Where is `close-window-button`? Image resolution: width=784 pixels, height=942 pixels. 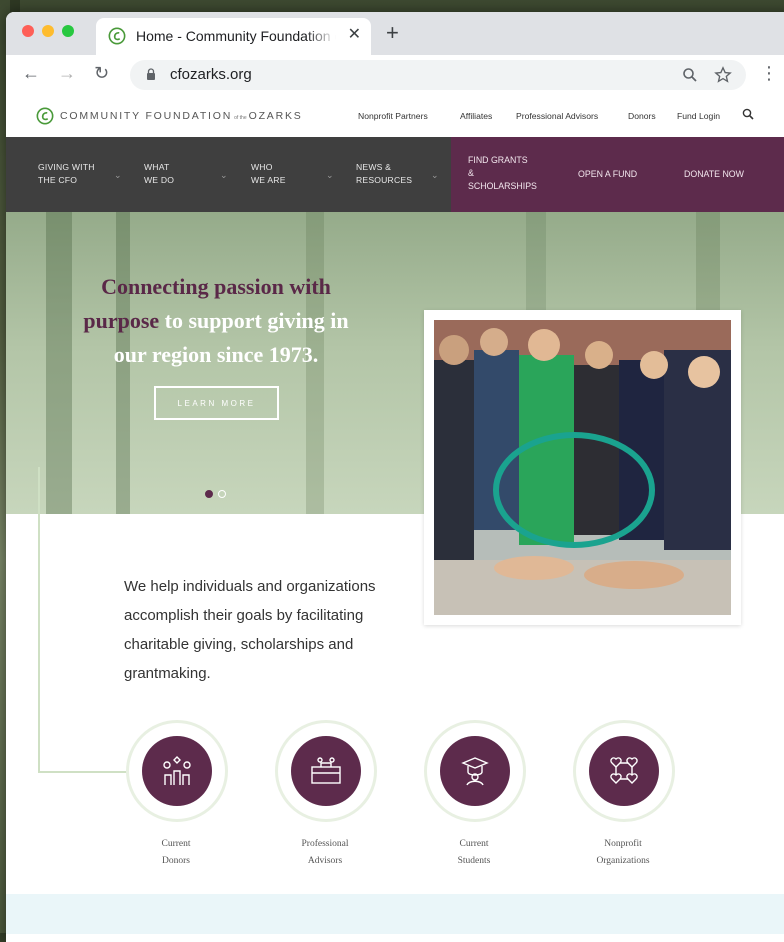 close-window-button is located at coordinates (28, 31).